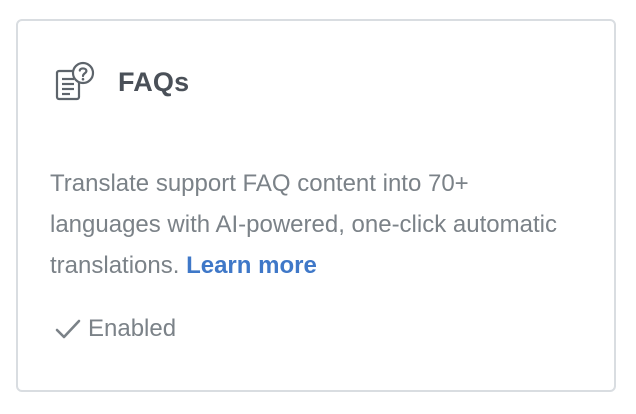 The image size is (636, 414). I want to click on status-indicator: Enabled, so click(115, 329).